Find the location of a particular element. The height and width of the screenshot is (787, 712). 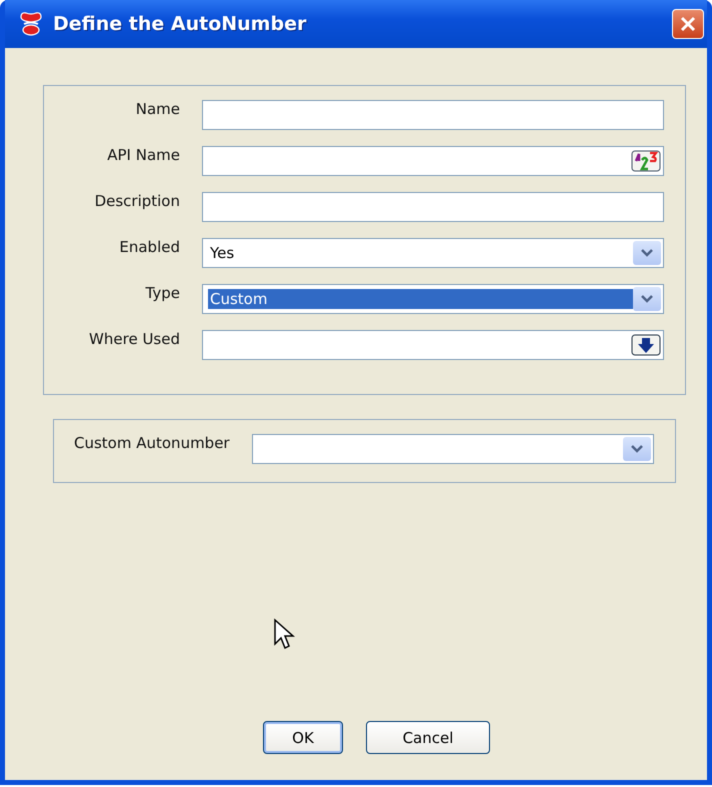

field-value: Yes is located at coordinates (222, 253).